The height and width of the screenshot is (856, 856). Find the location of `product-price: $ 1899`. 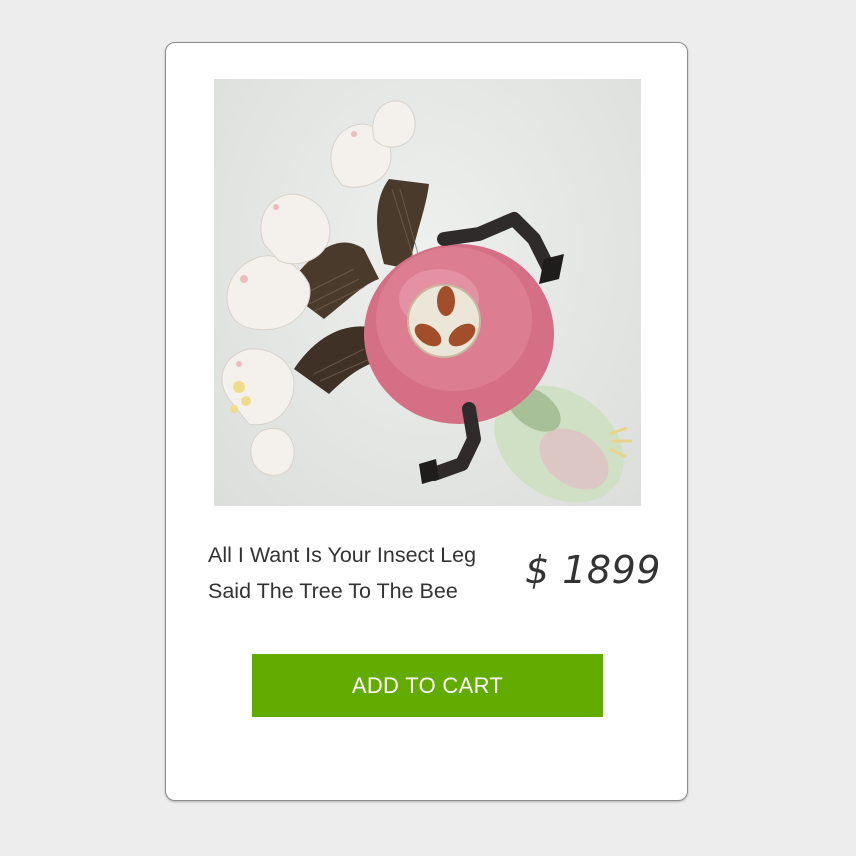

product-price: $ 1899 is located at coordinates (593, 570).